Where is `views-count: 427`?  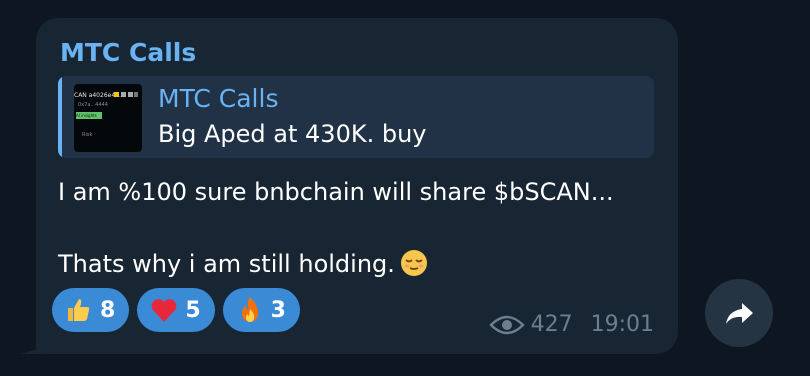
views-count: 427 is located at coordinates (551, 324).